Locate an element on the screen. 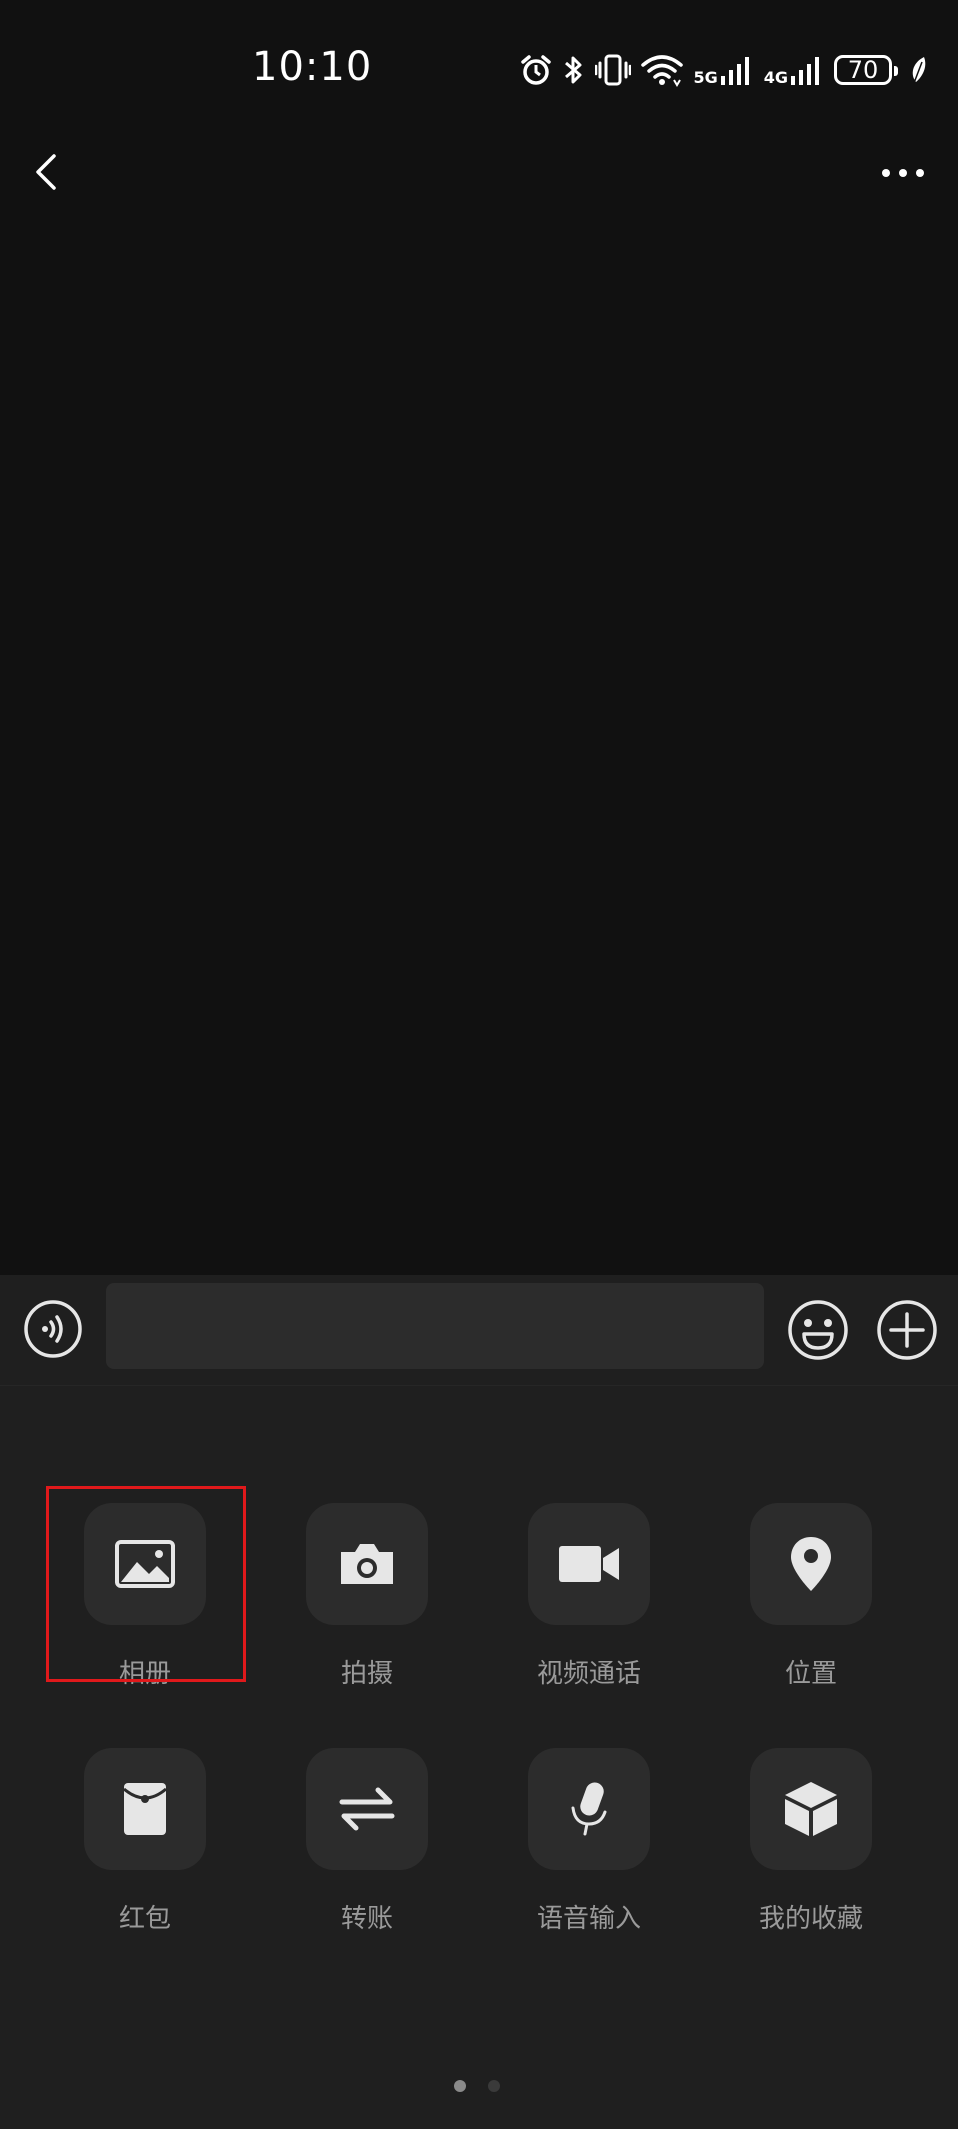 The image size is (958, 2129). chat-input-bar is located at coordinates (479, 1330).